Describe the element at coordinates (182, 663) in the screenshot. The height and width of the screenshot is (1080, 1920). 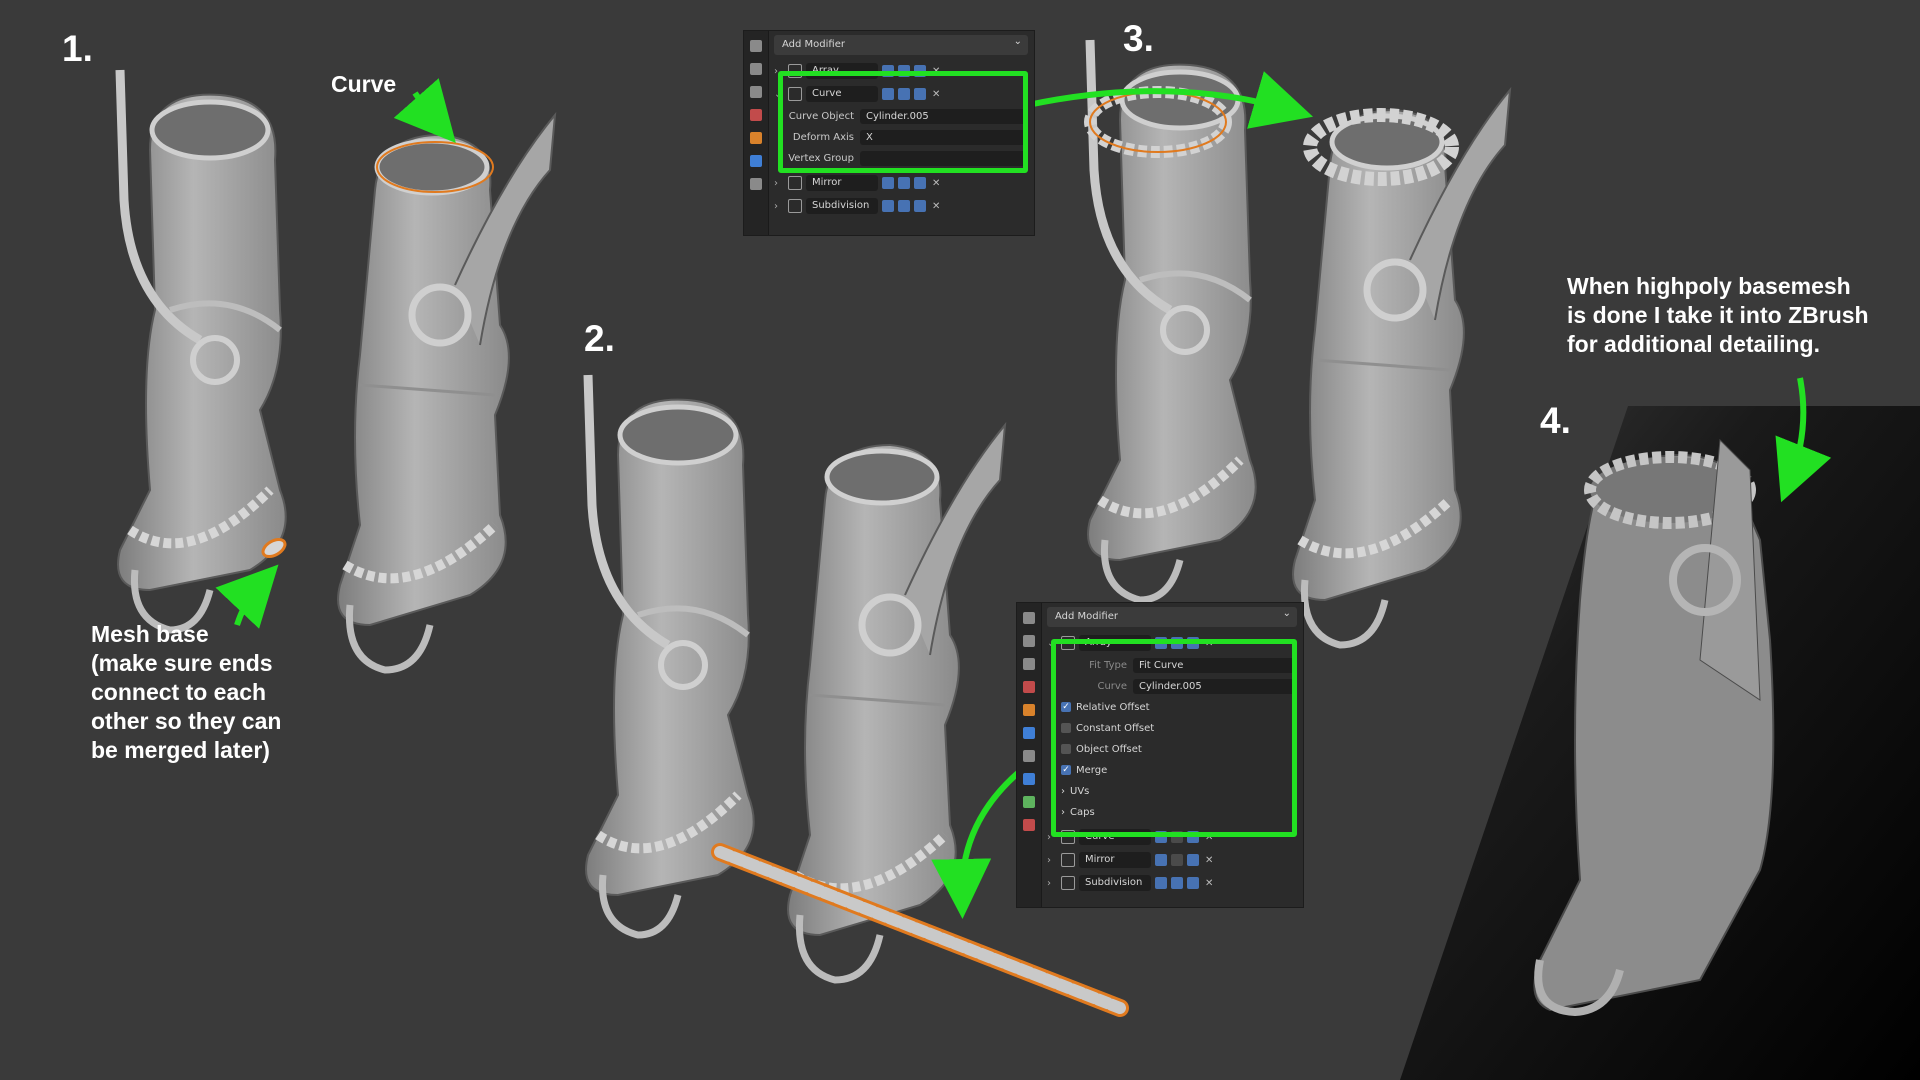
I see `mesh-base-line: (make sure ends` at that location.